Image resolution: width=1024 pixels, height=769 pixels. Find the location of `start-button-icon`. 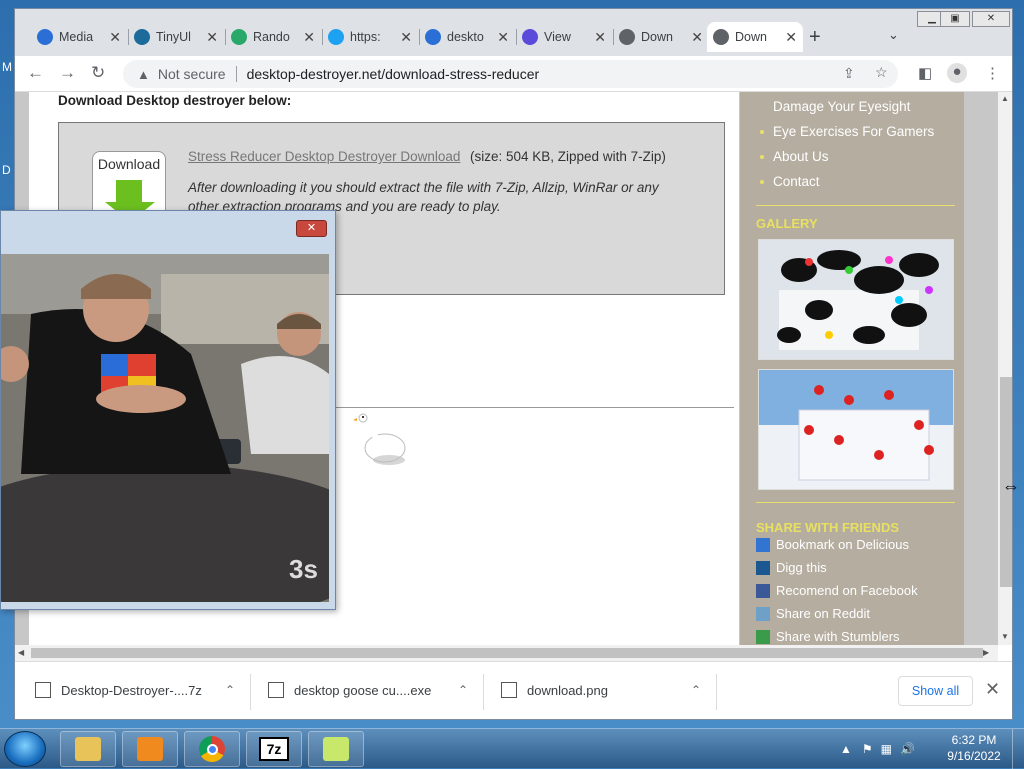

start-button-icon is located at coordinates (25, 749).